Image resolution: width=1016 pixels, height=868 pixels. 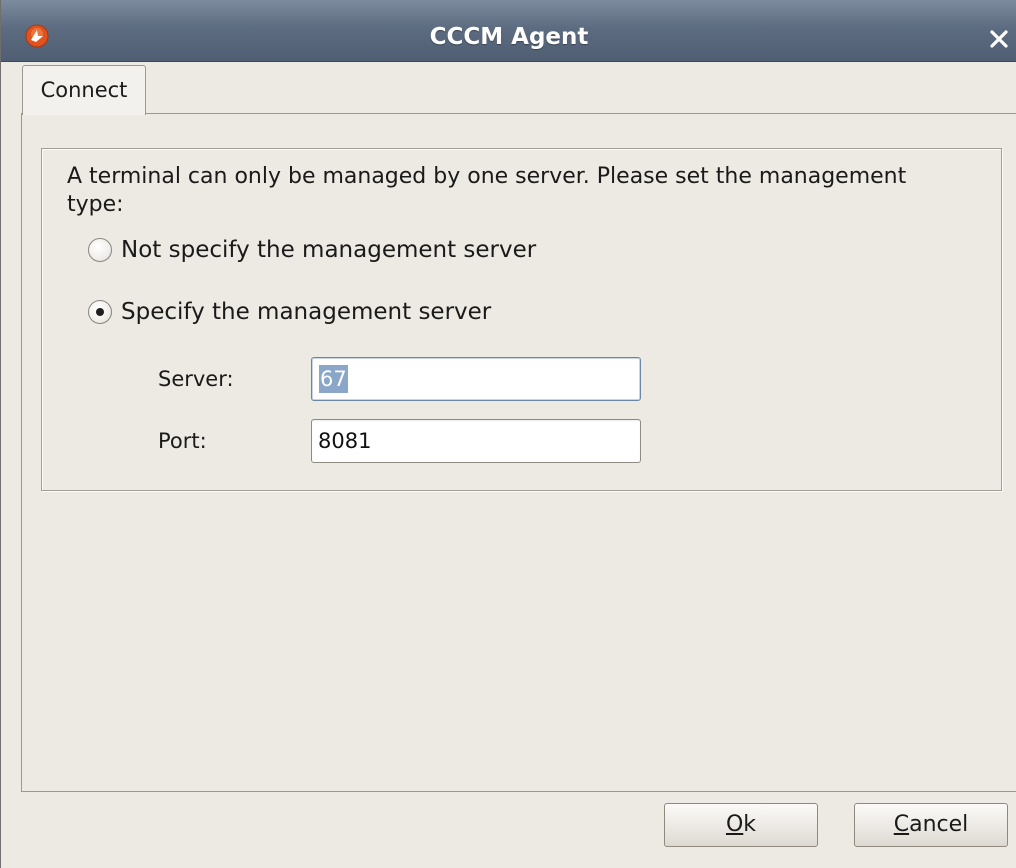 What do you see at coordinates (939, 824) in the screenshot?
I see `cancel-label-rest: ancel` at bounding box center [939, 824].